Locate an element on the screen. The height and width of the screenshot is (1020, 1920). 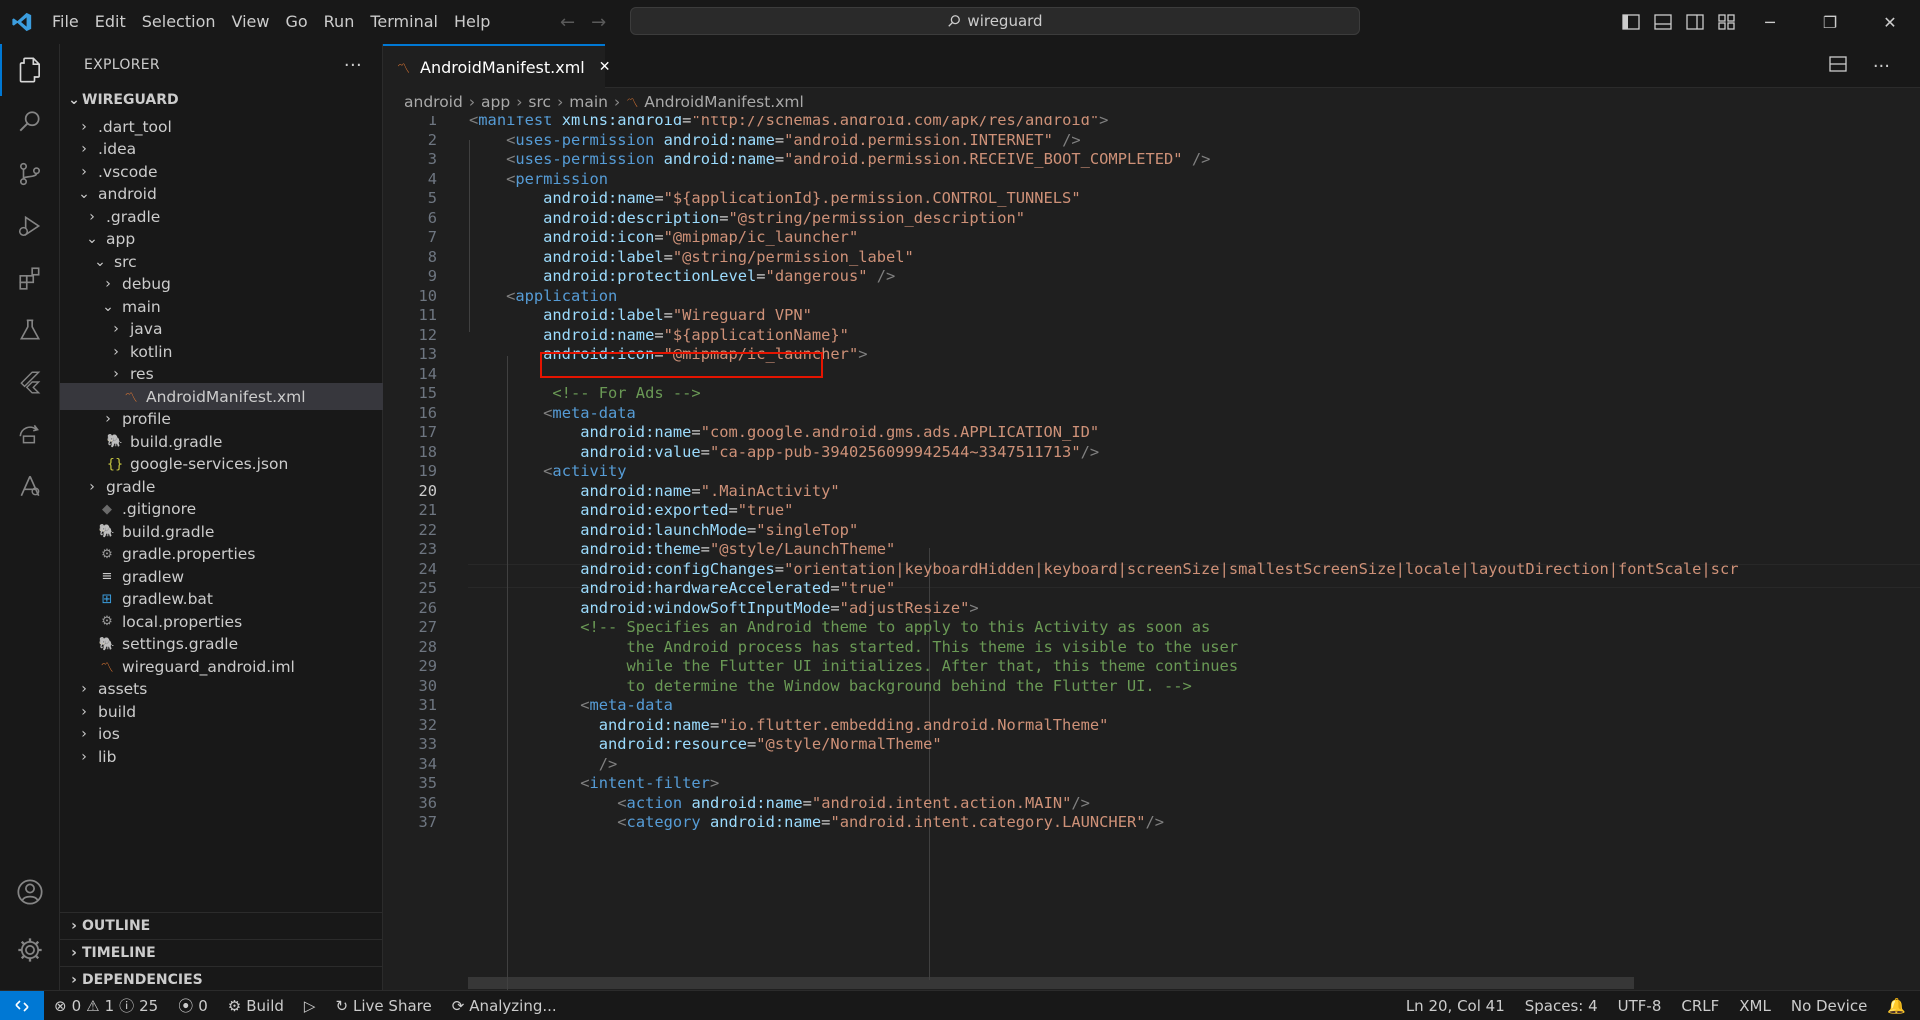
encoding: UTF-8 is located at coordinates (1640, 1006).